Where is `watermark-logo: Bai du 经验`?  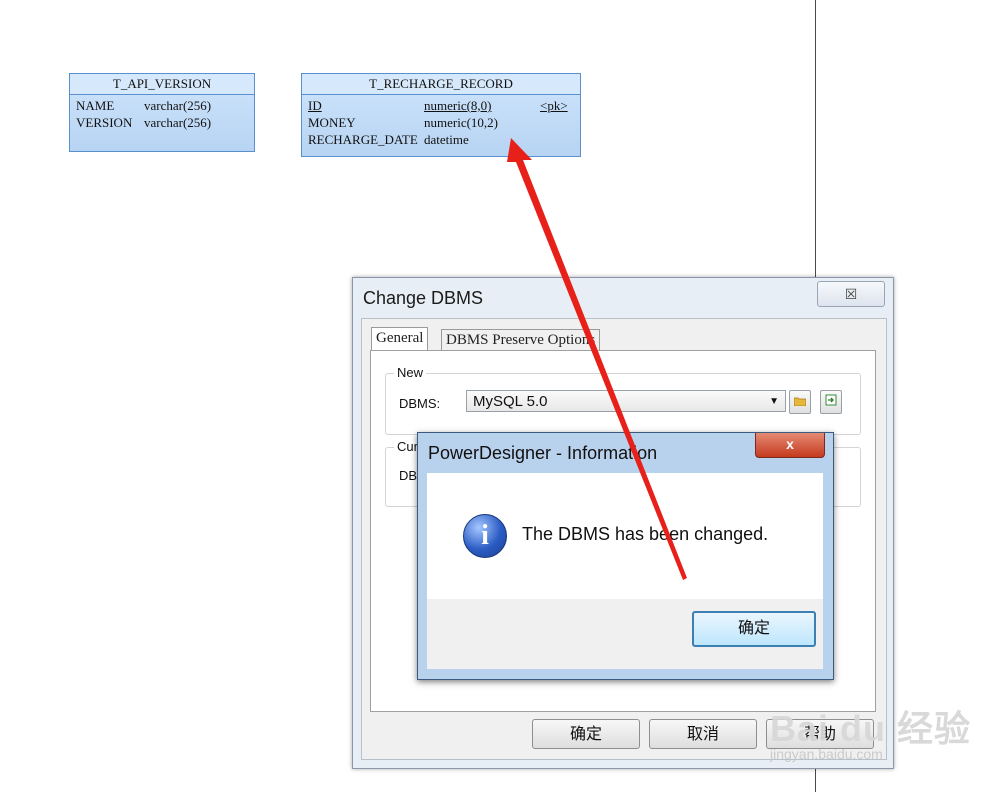 watermark-logo: Bai du 经验 is located at coordinates (871, 728).